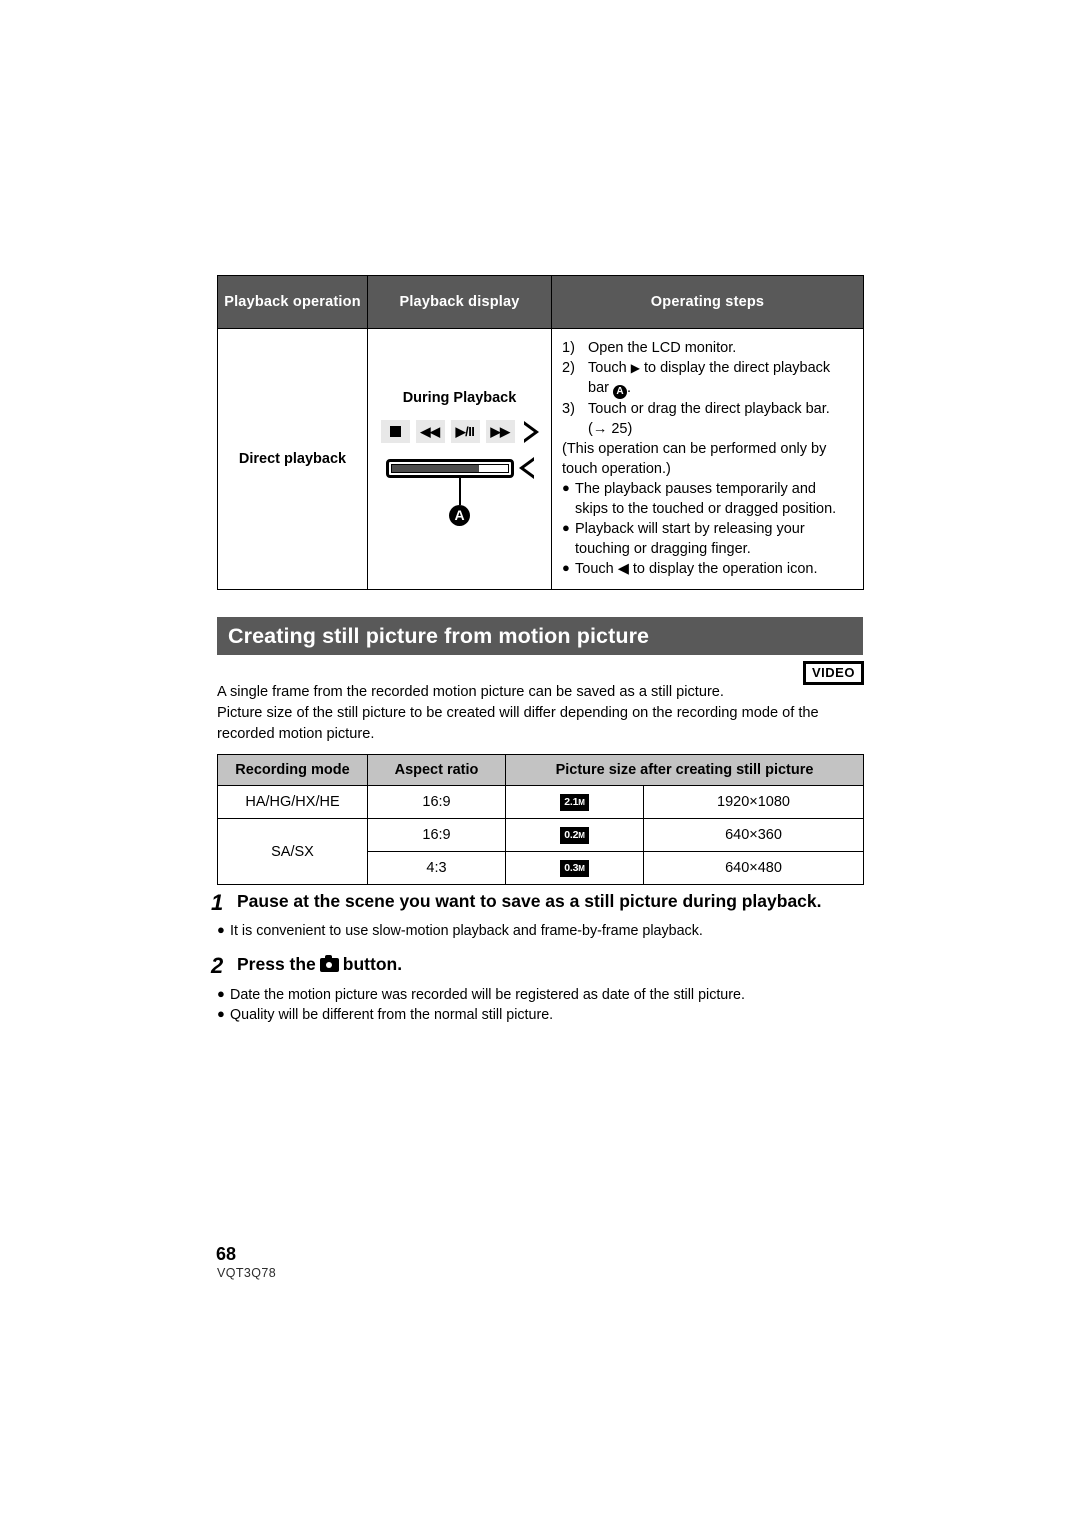  What do you see at coordinates (530, 431) in the screenshot?
I see `expand-right-arrow-icon` at bounding box center [530, 431].